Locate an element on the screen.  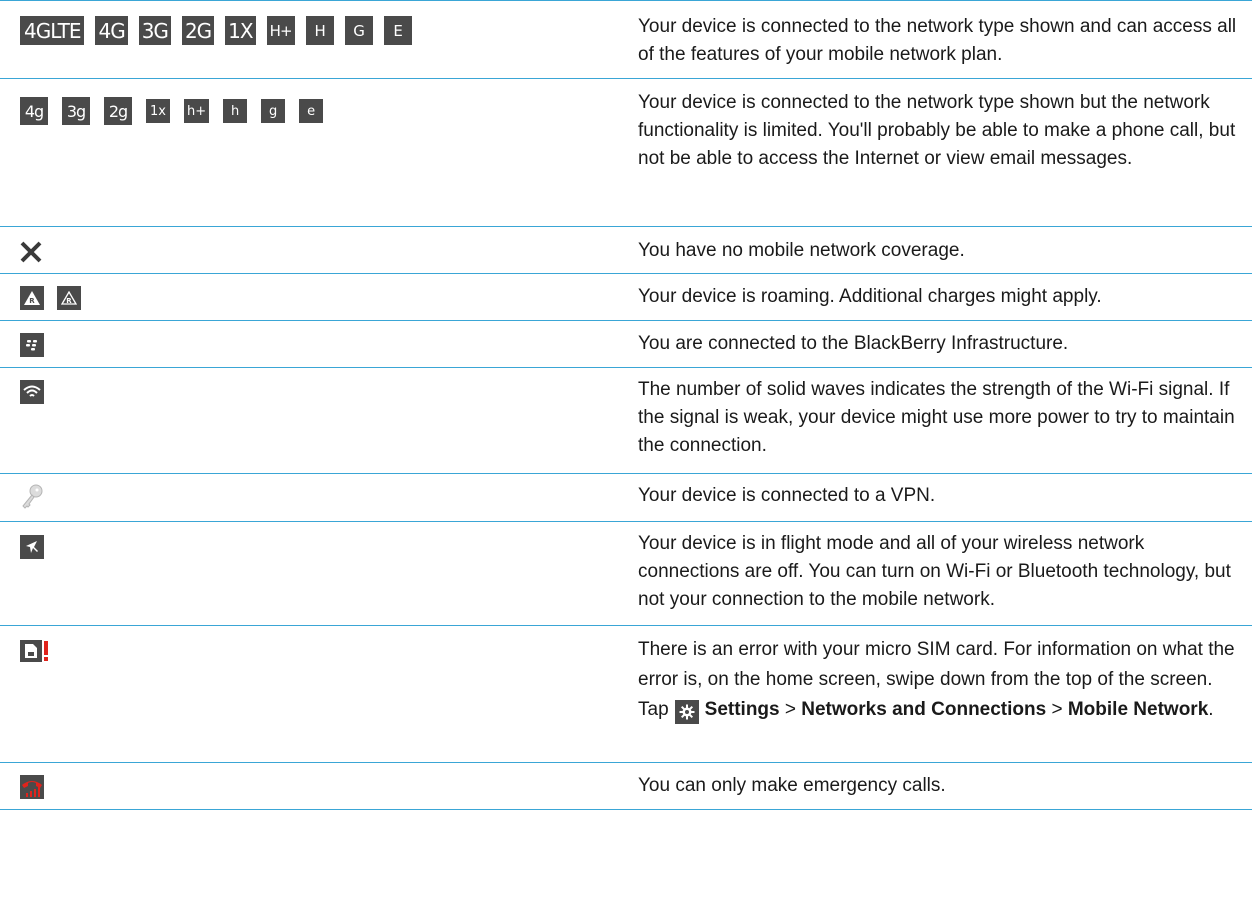
1x-icon: 1X is located at coordinates (240, 30).